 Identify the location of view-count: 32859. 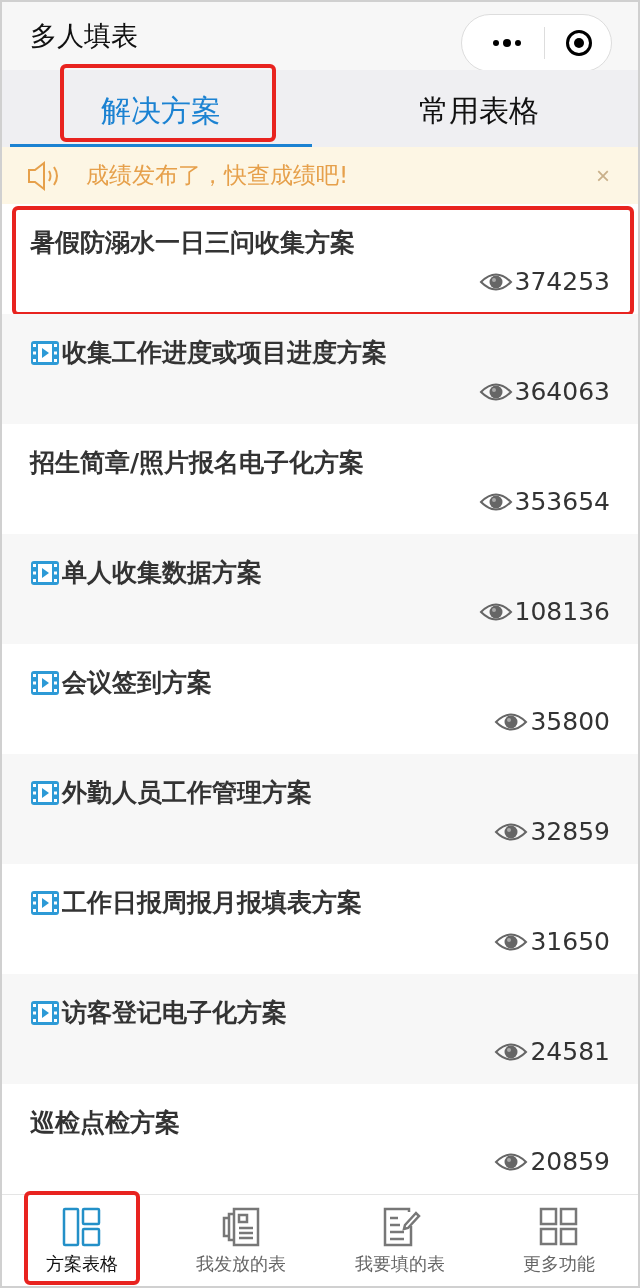
(570, 832).